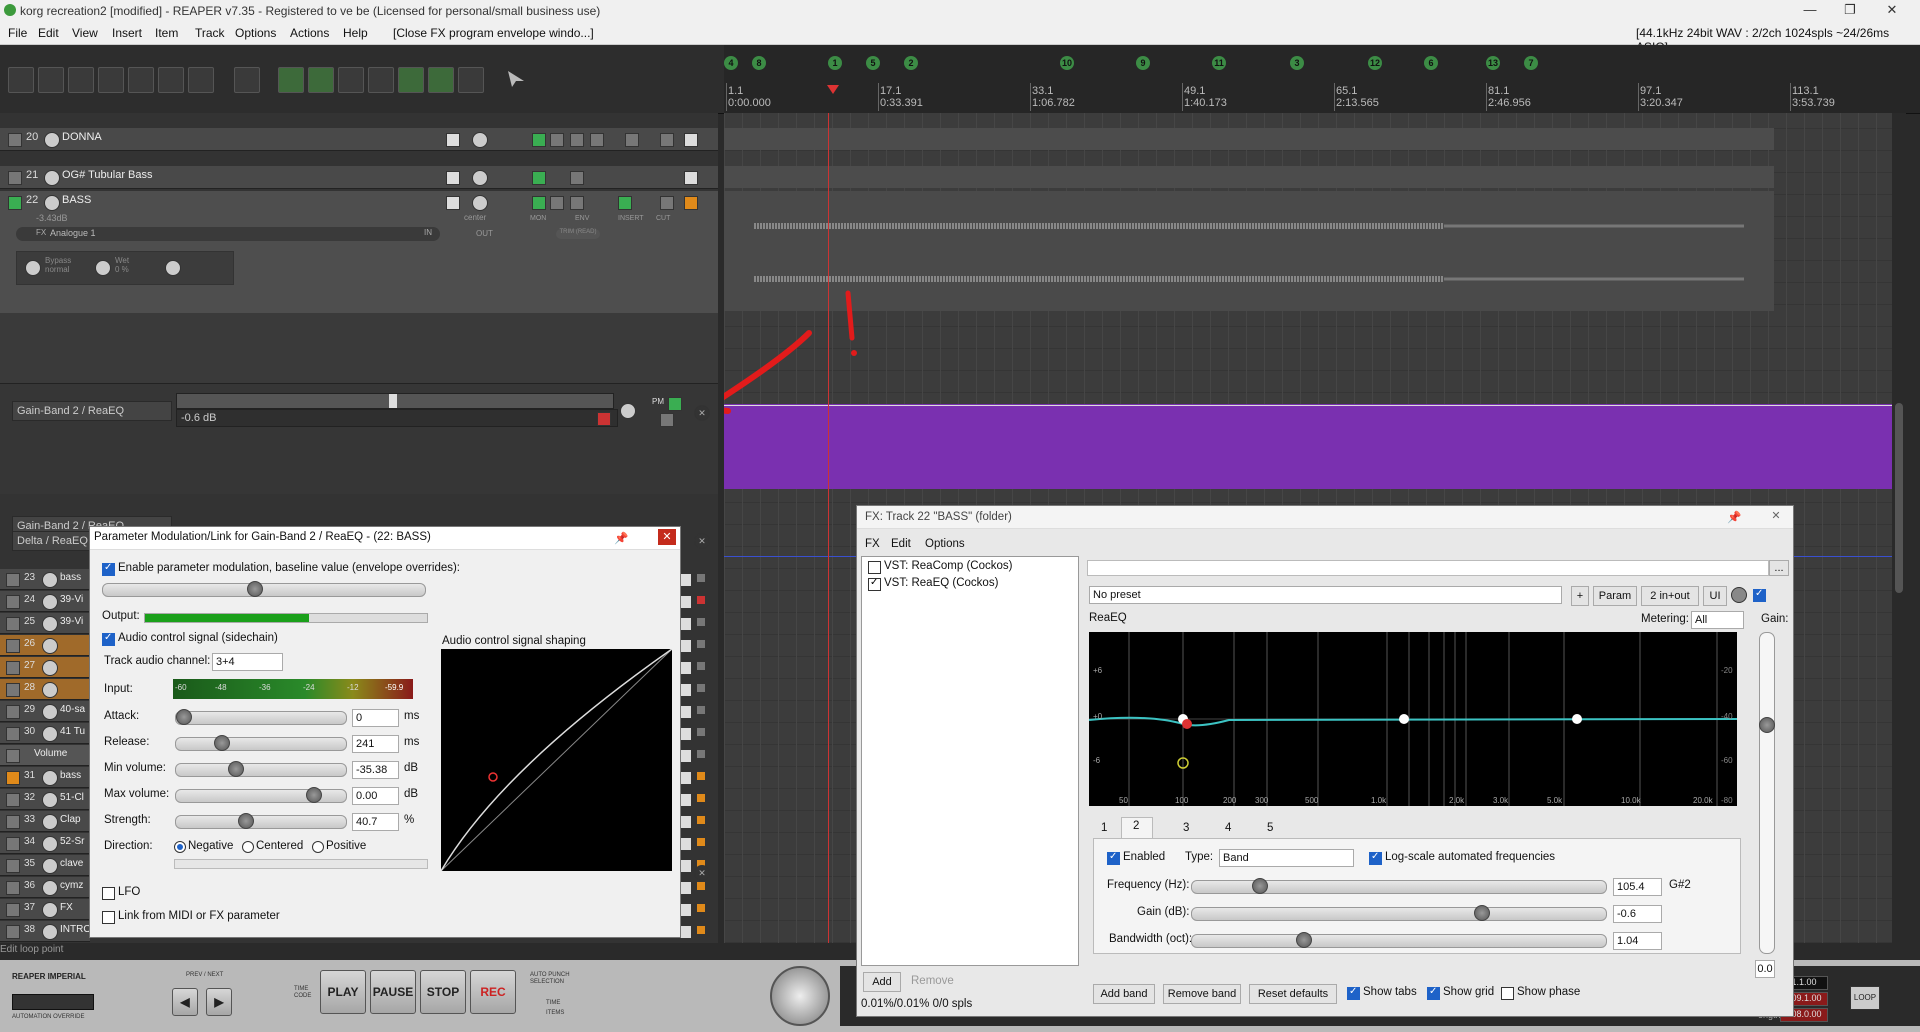 The height and width of the screenshot is (1032, 1920). I want to click on minimize-button: —, so click(1810, 11).